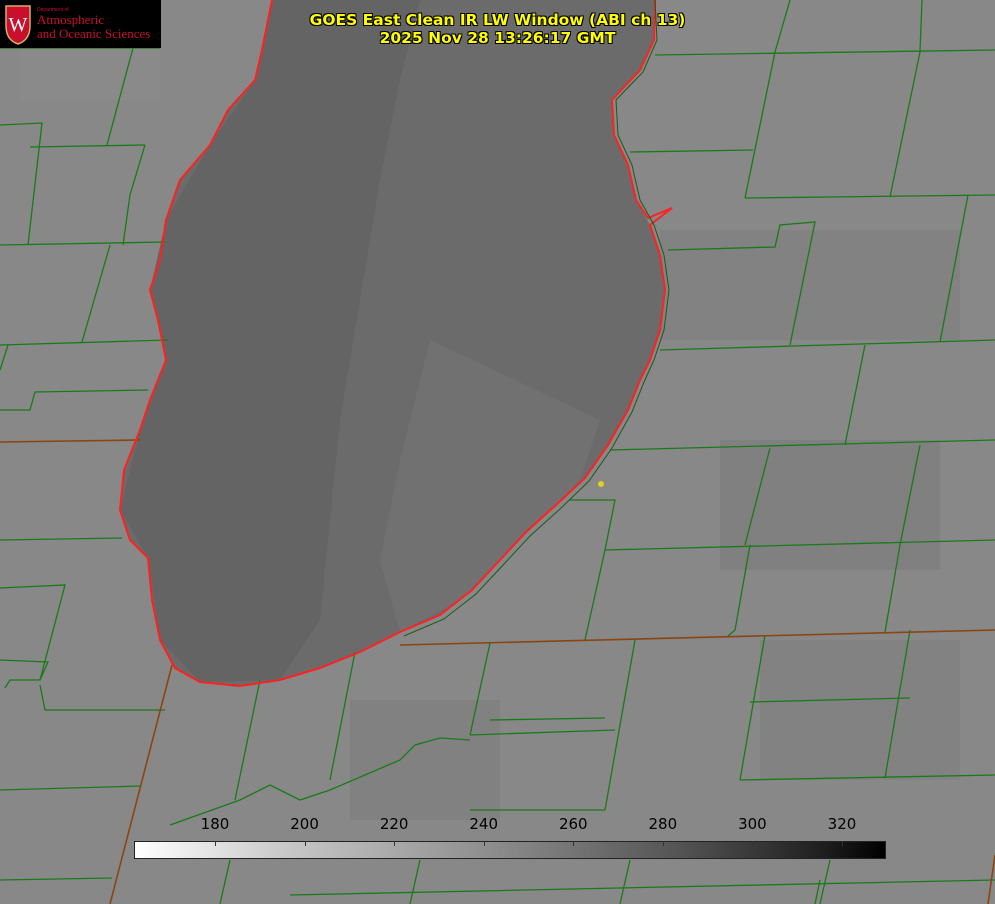  I want to click on title-product: GOES East Clean IR LW Window (ABI ch 13), so click(497, 20).